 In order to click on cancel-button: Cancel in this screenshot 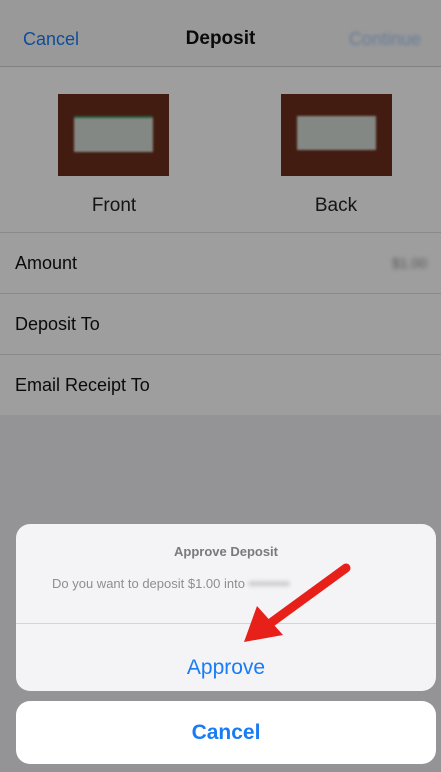, I will do `click(226, 732)`.